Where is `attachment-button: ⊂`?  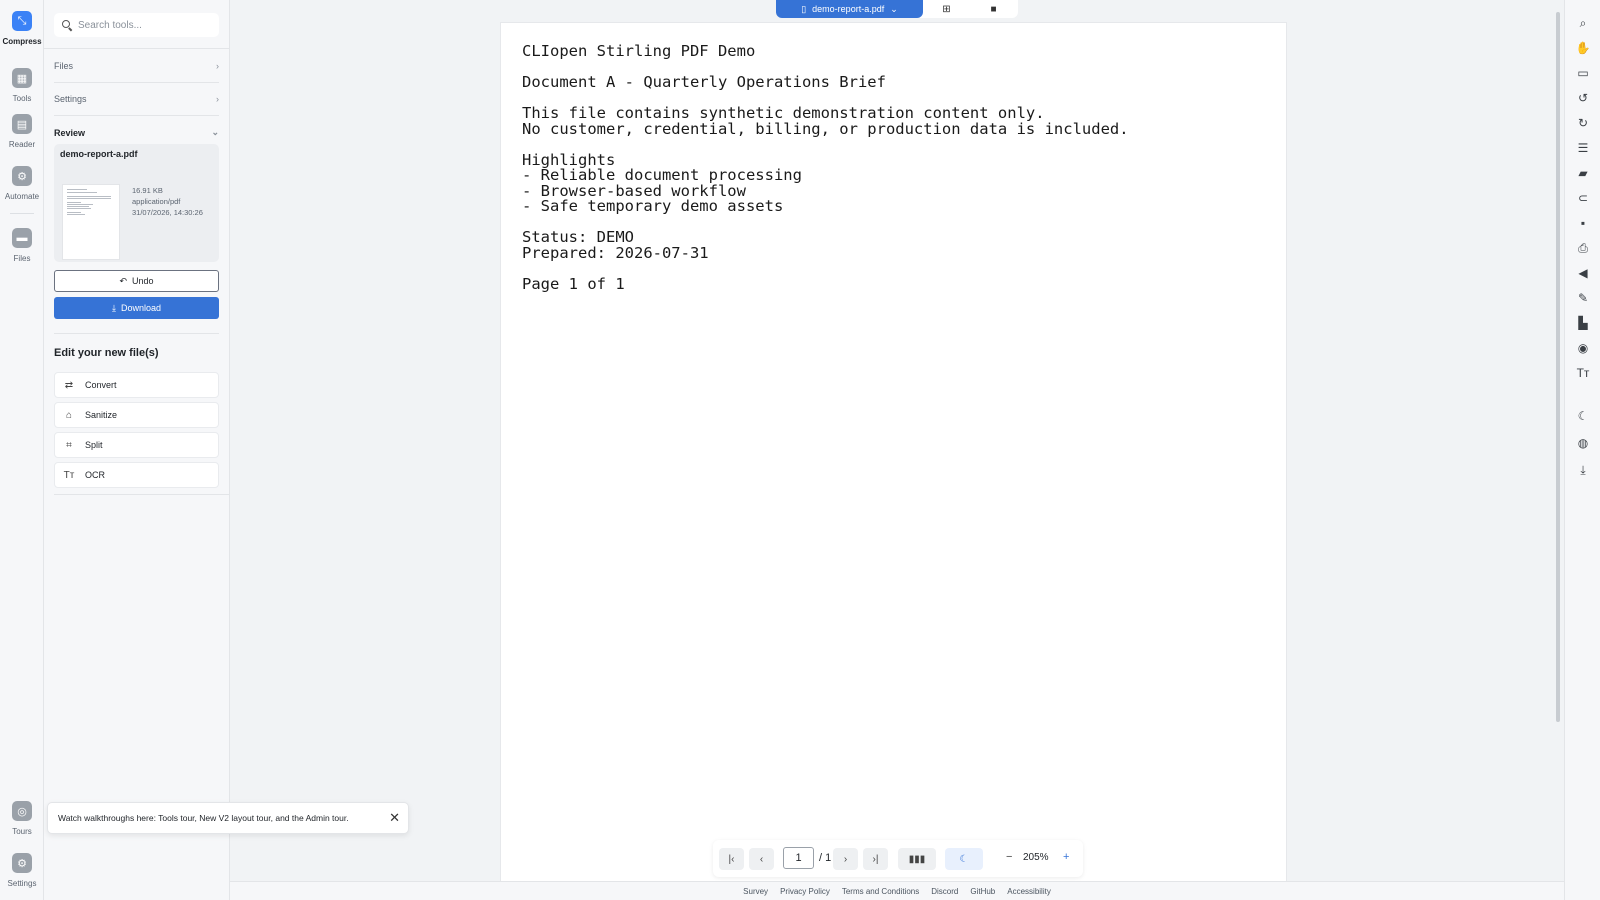 attachment-button: ⊂ is located at coordinates (1582, 198).